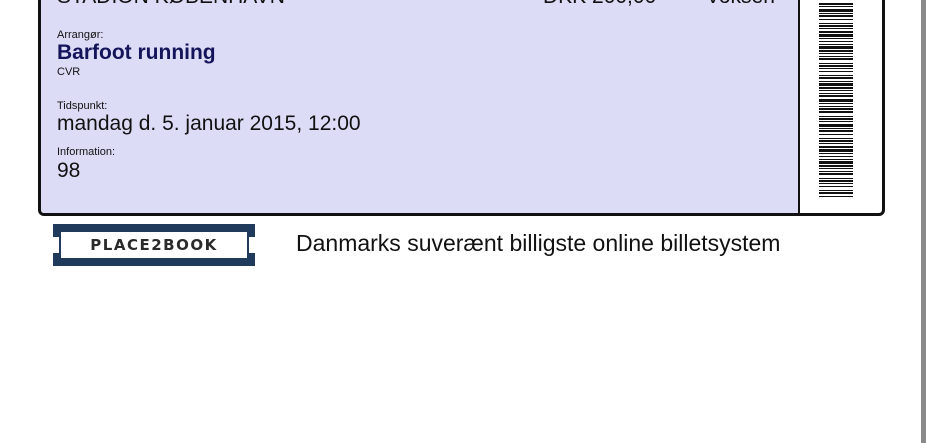  I want to click on information-label: Information:, so click(86, 152).